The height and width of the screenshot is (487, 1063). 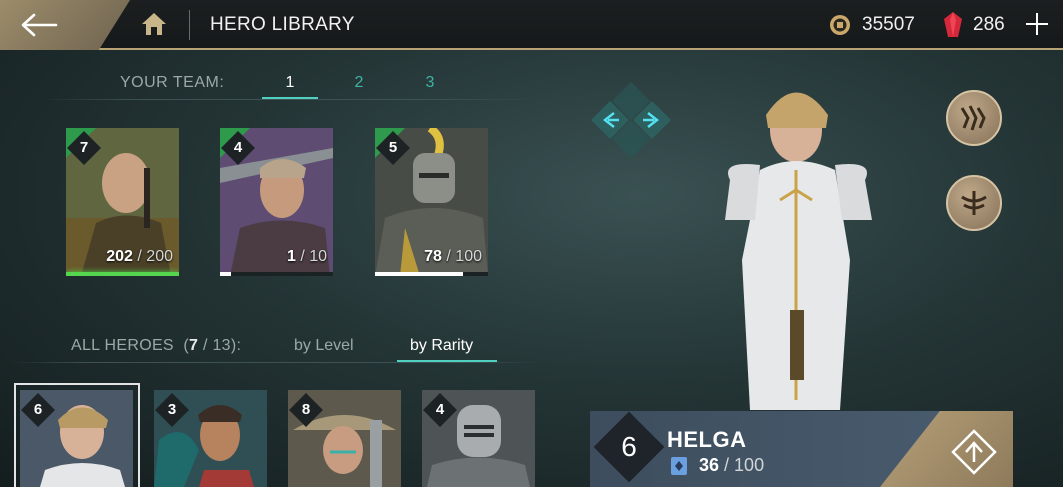 I want to click on hero-level: 3, so click(x=172, y=409).